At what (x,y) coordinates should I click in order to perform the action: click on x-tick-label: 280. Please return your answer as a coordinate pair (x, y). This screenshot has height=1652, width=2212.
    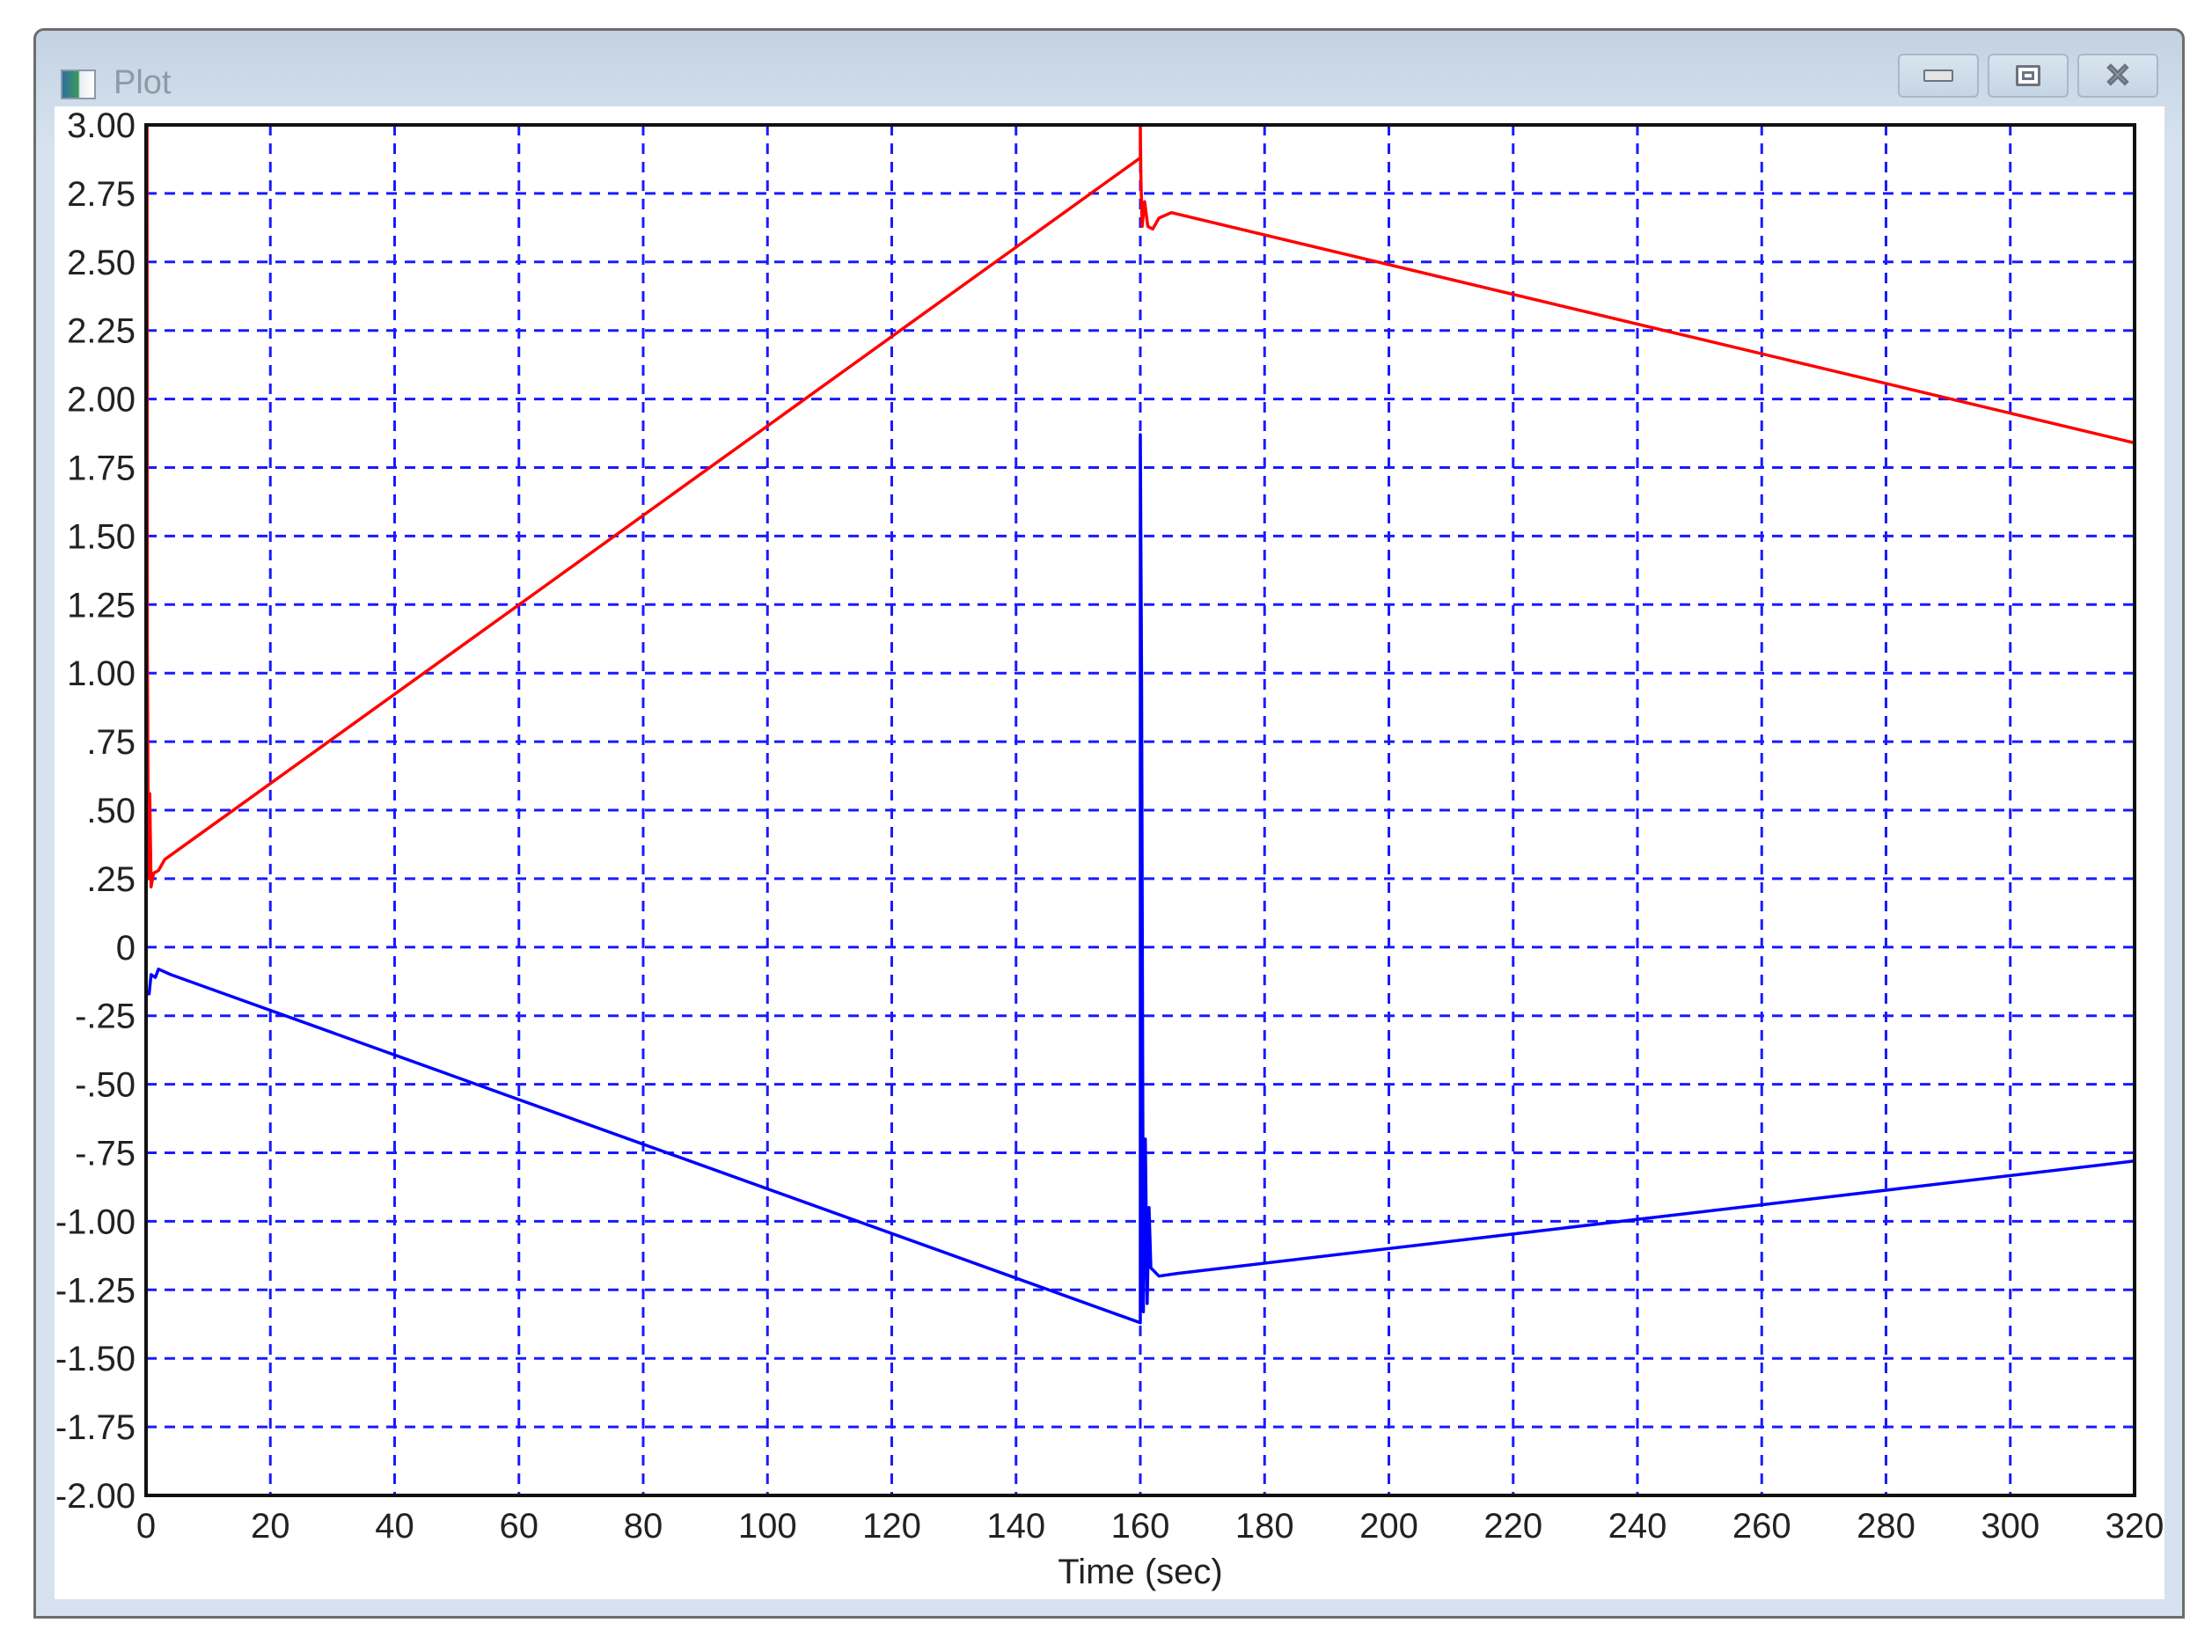
    Looking at the image, I should click on (1886, 1526).